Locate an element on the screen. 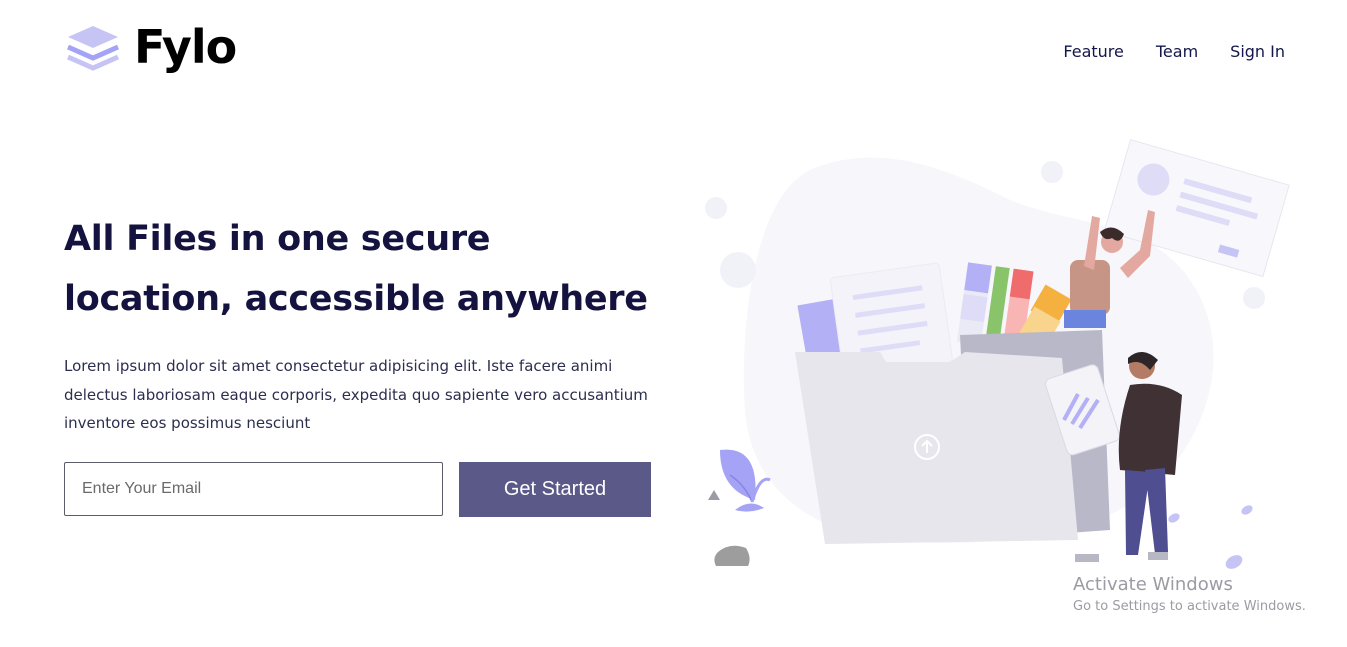  hero-title-line-1: All Files in one secure is located at coordinates (277, 239).